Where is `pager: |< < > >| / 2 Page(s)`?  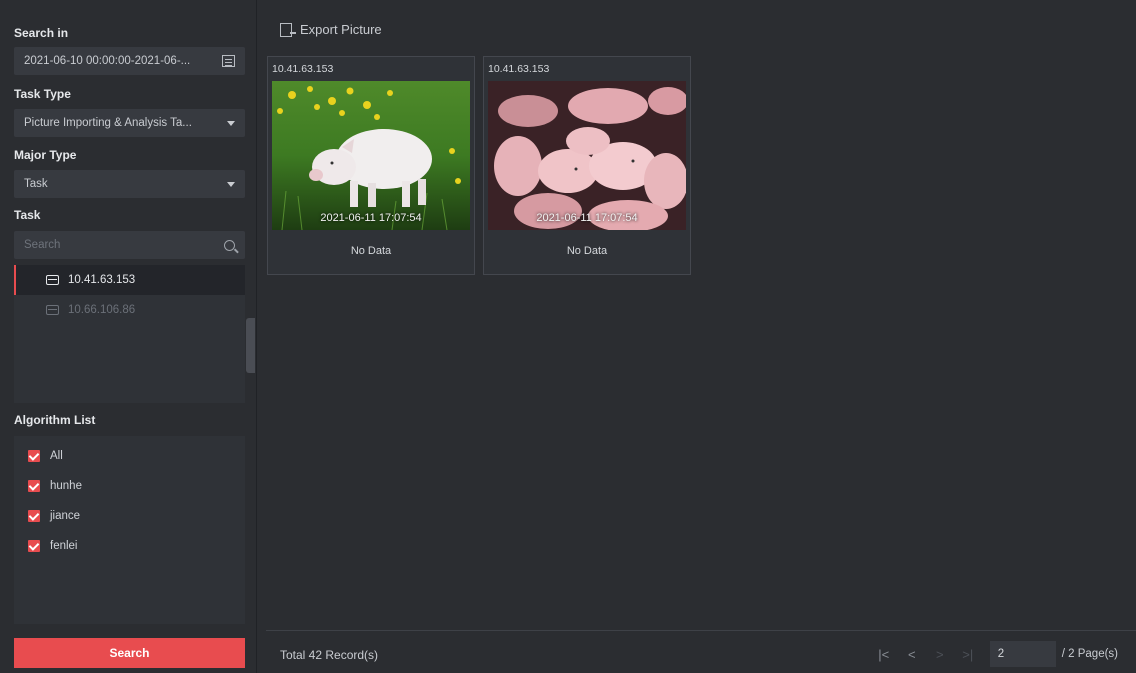 pager: |< < > >| / 2 Page(s) is located at coordinates (994, 654).